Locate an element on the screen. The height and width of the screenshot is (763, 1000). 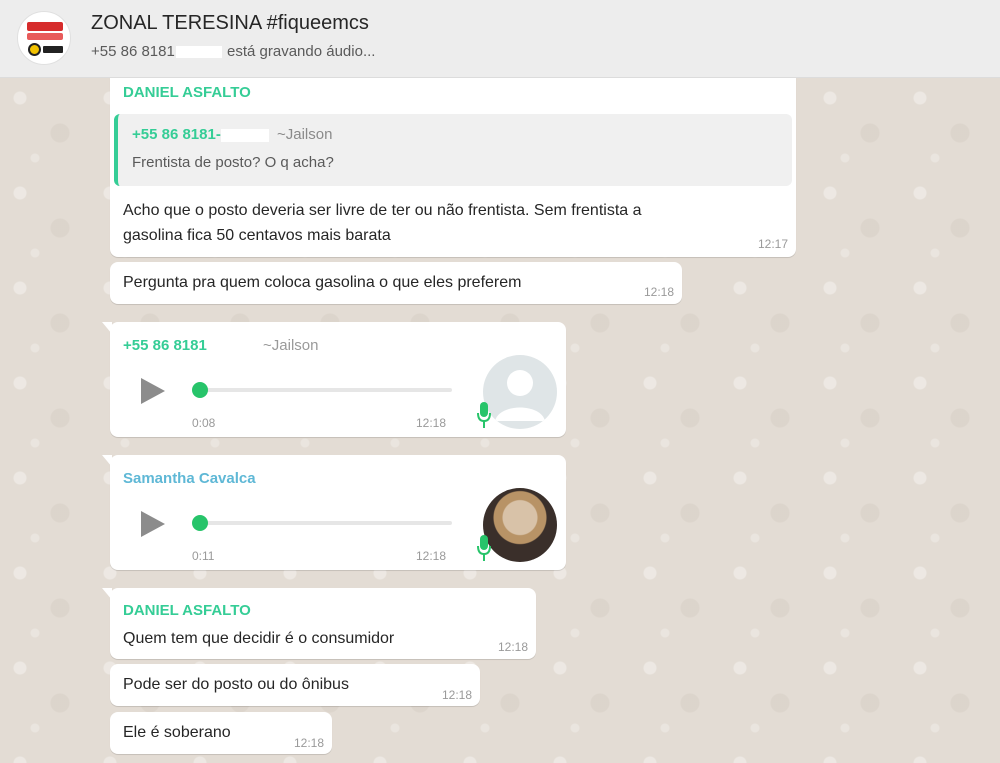
sender-phone: +55 86 8181 ~Jailson is located at coordinates (220, 345).